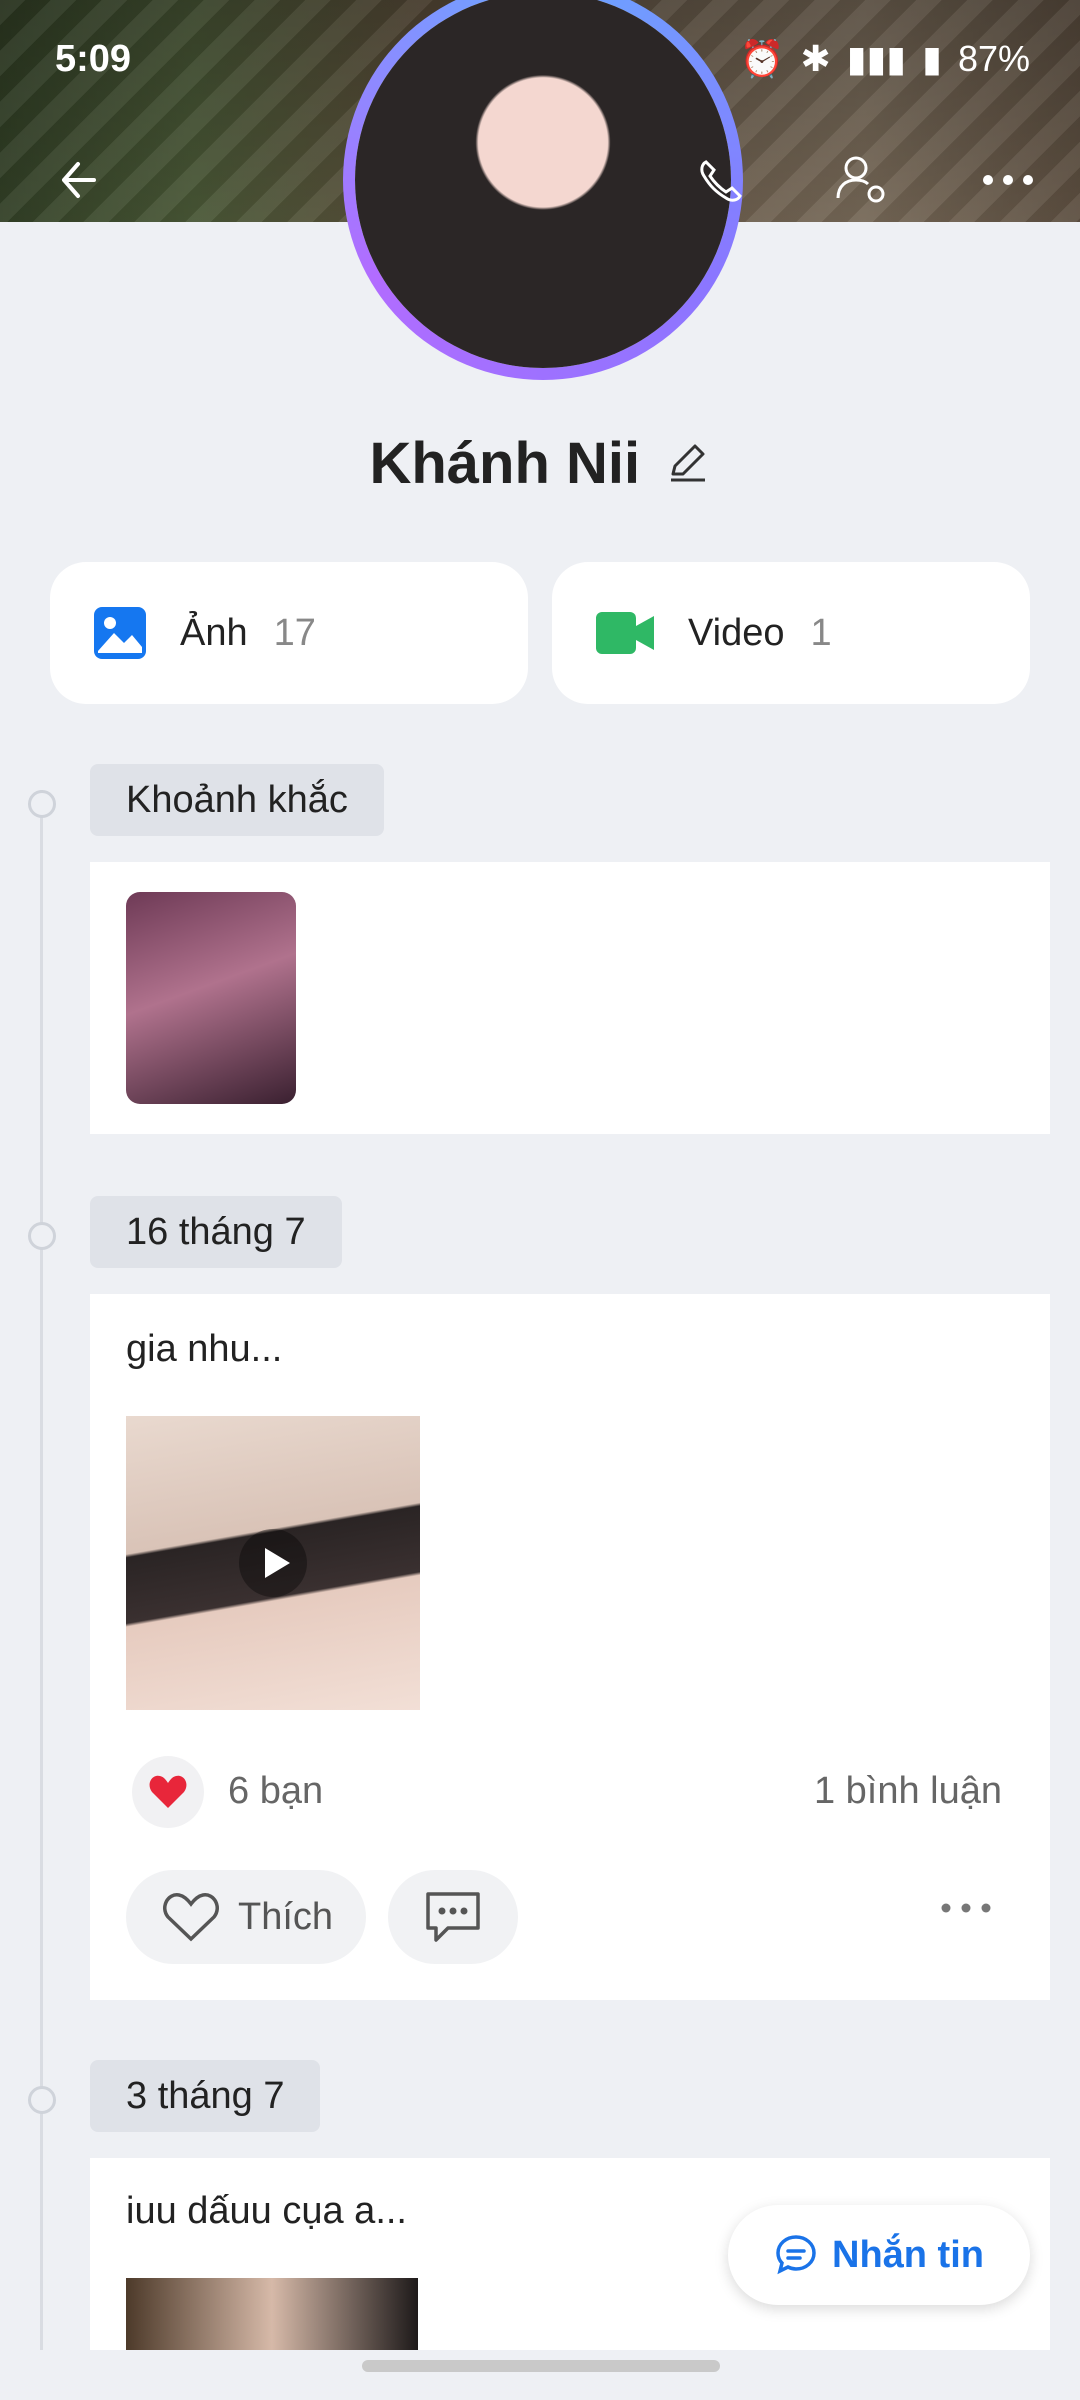 The image size is (1080, 2400). I want to click on pencil-icon, so click(687, 463).